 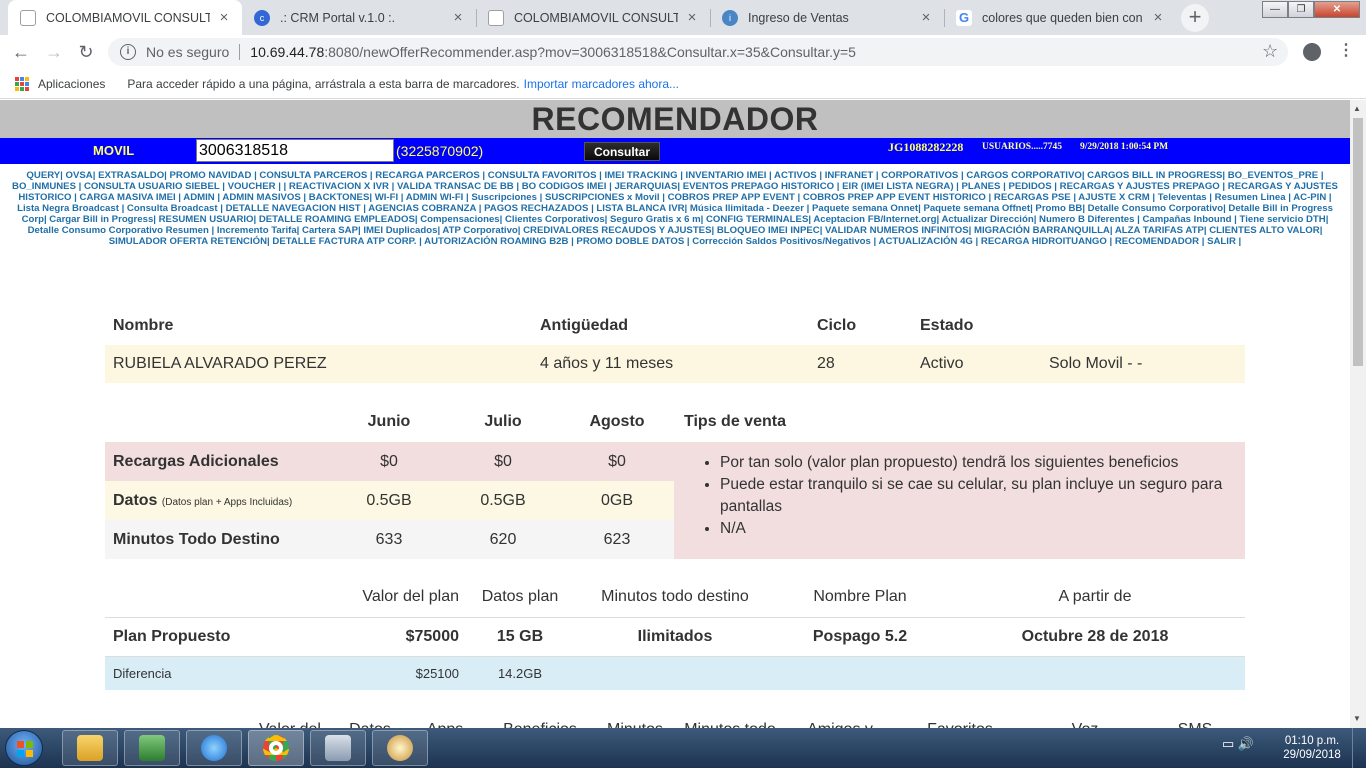 What do you see at coordinates (1095, 636) in the screenshot?
I see `plan-start-date: Octubre 28 de 2018` at bounding box center [1095, 636].